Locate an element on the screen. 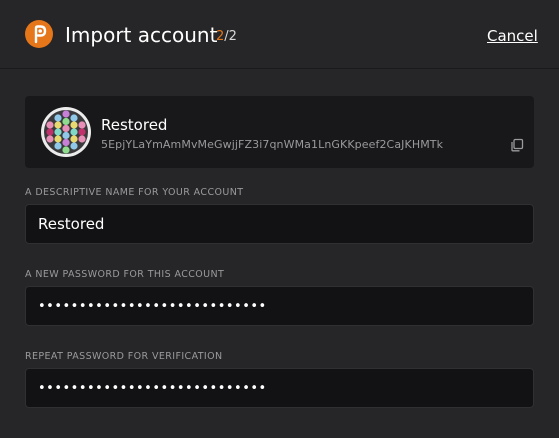  password-input is located at coordinates (279, 306).